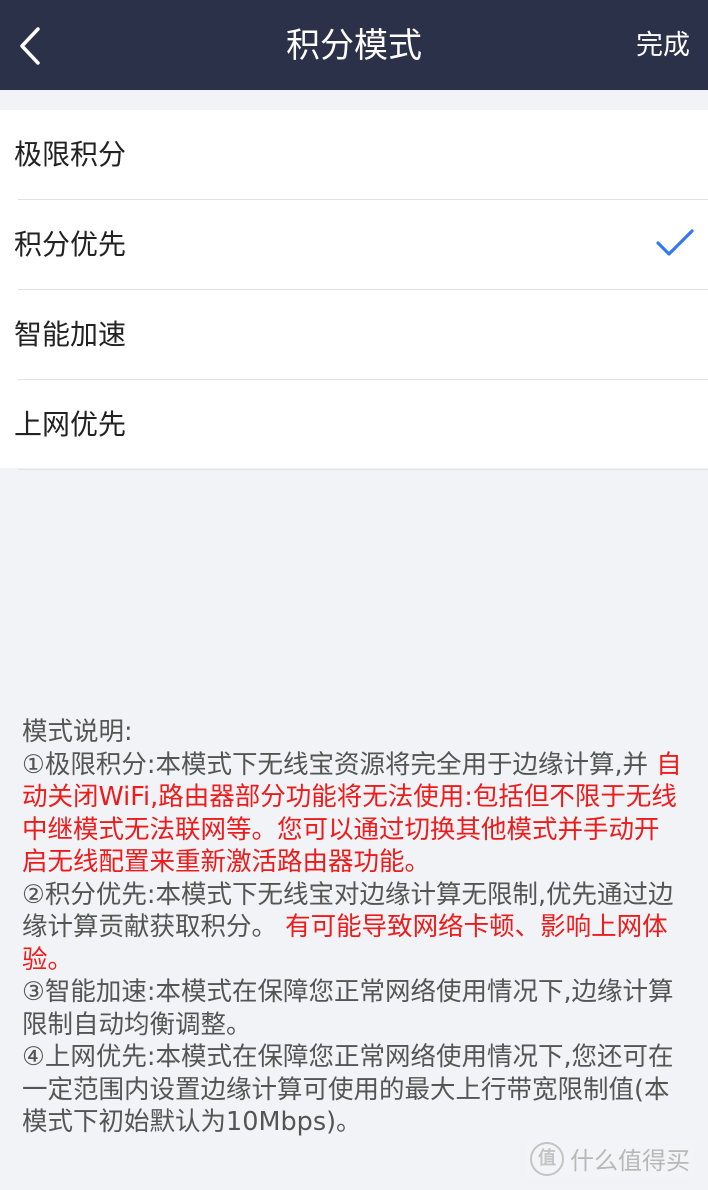  What do you see at coordinates (77, 732) in the screenshot?
I see `description-heading: 模式说明:` at bounding box center [77, 732].